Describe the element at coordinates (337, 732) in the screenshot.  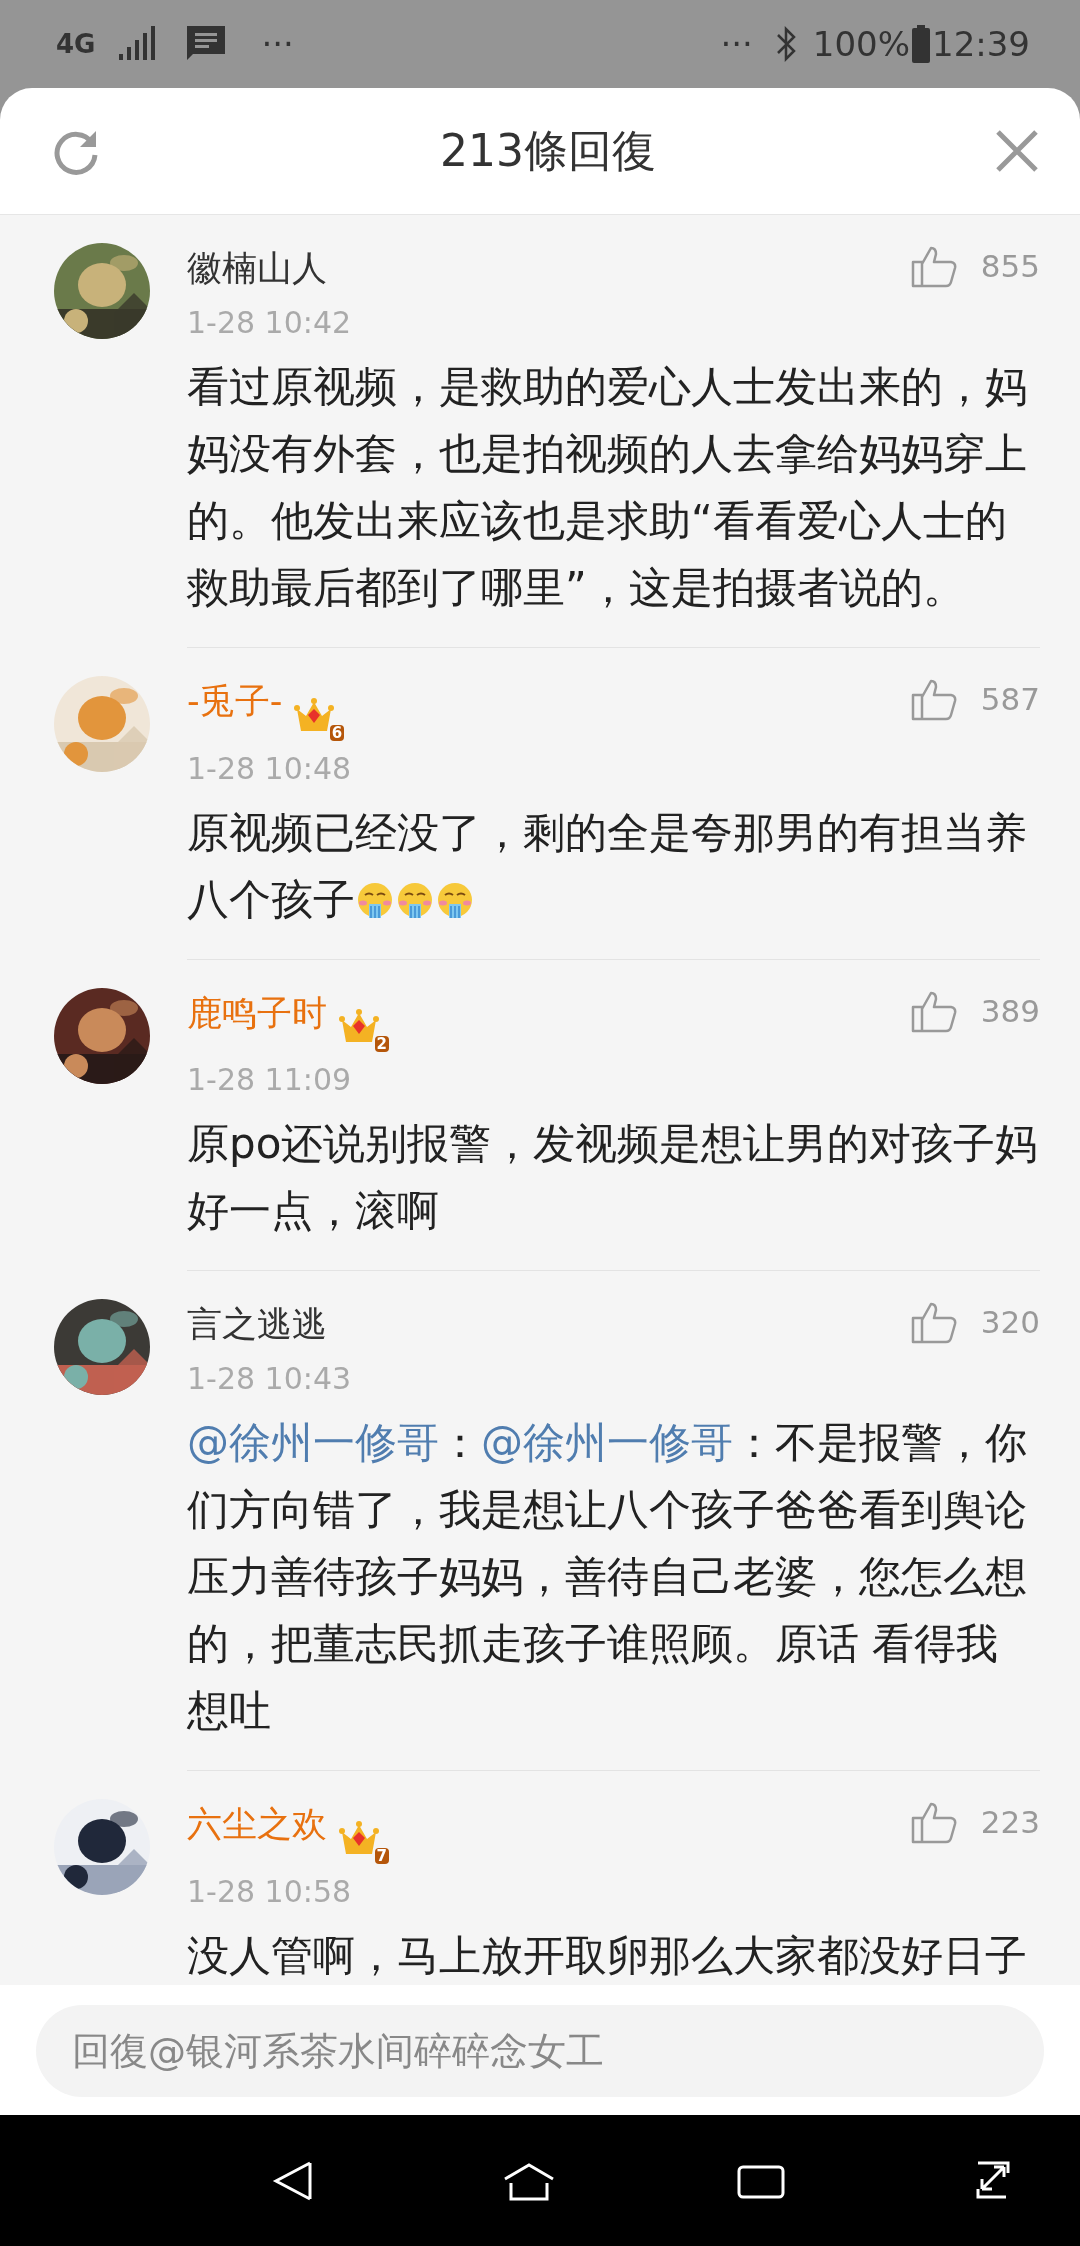
I see `vip-level: 6` at that location.